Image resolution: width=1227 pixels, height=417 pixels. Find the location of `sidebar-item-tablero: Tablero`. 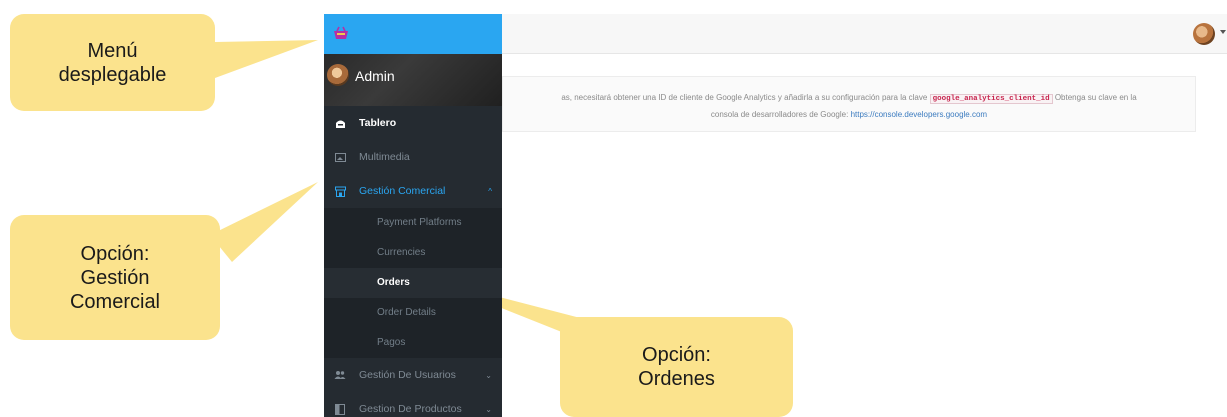

sidebar-item-tablero: Tablero is located at coordinates (413, 123).